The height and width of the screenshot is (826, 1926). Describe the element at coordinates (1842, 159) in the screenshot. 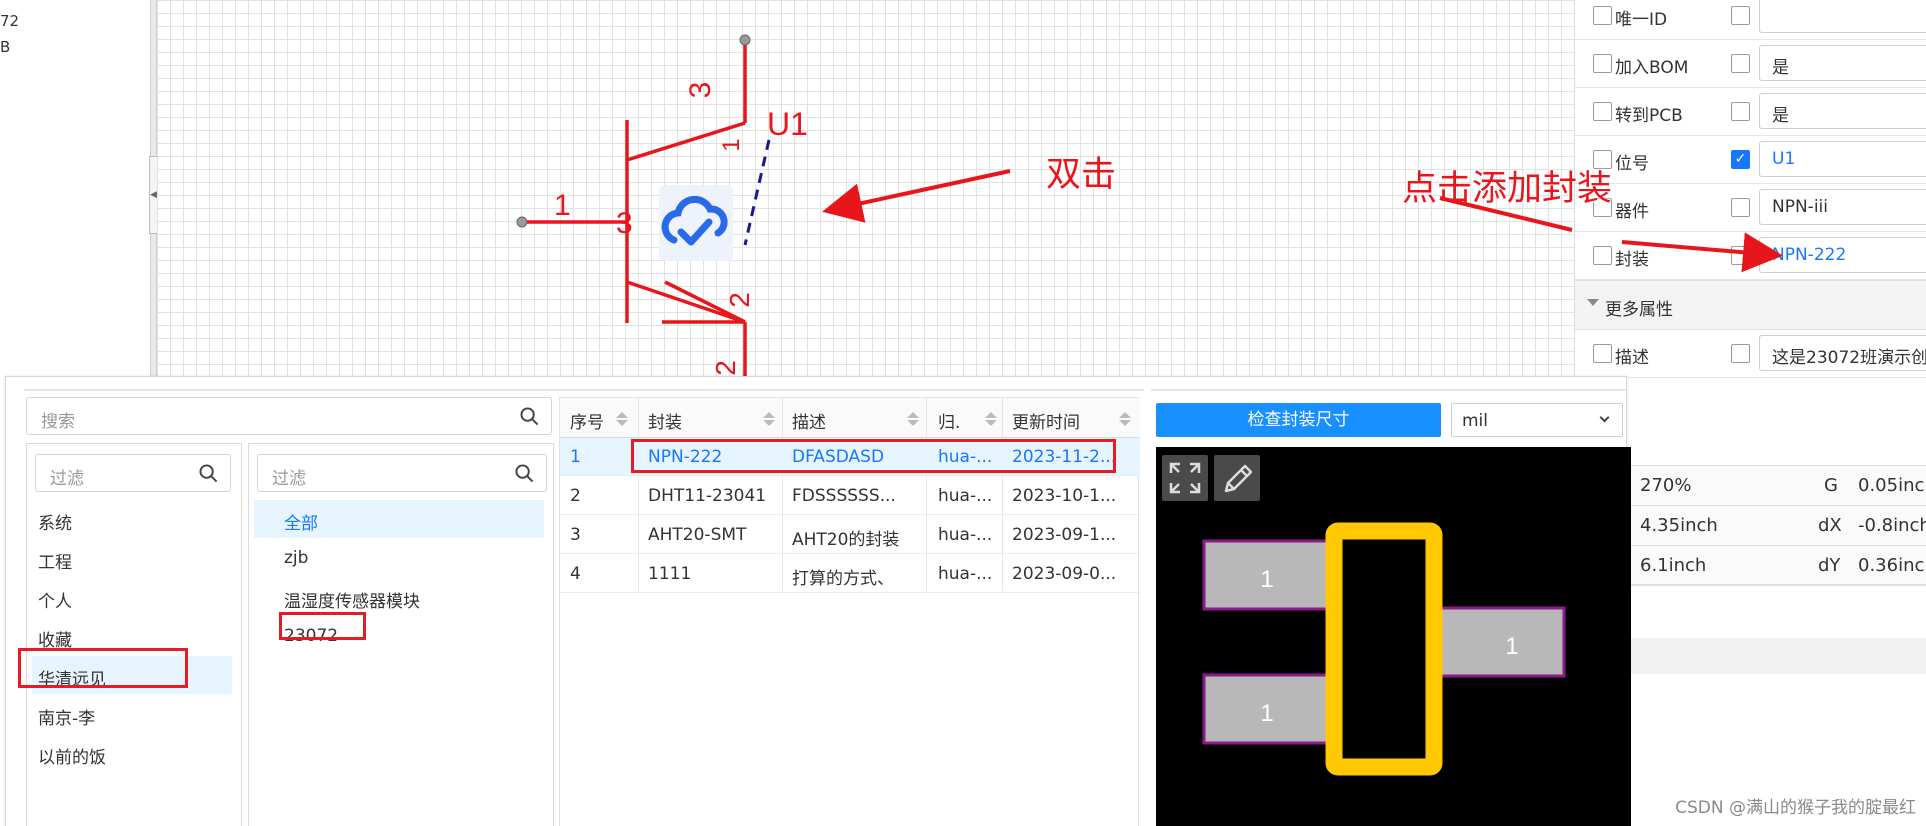

I see `prop-value-designator: U1` at that location.